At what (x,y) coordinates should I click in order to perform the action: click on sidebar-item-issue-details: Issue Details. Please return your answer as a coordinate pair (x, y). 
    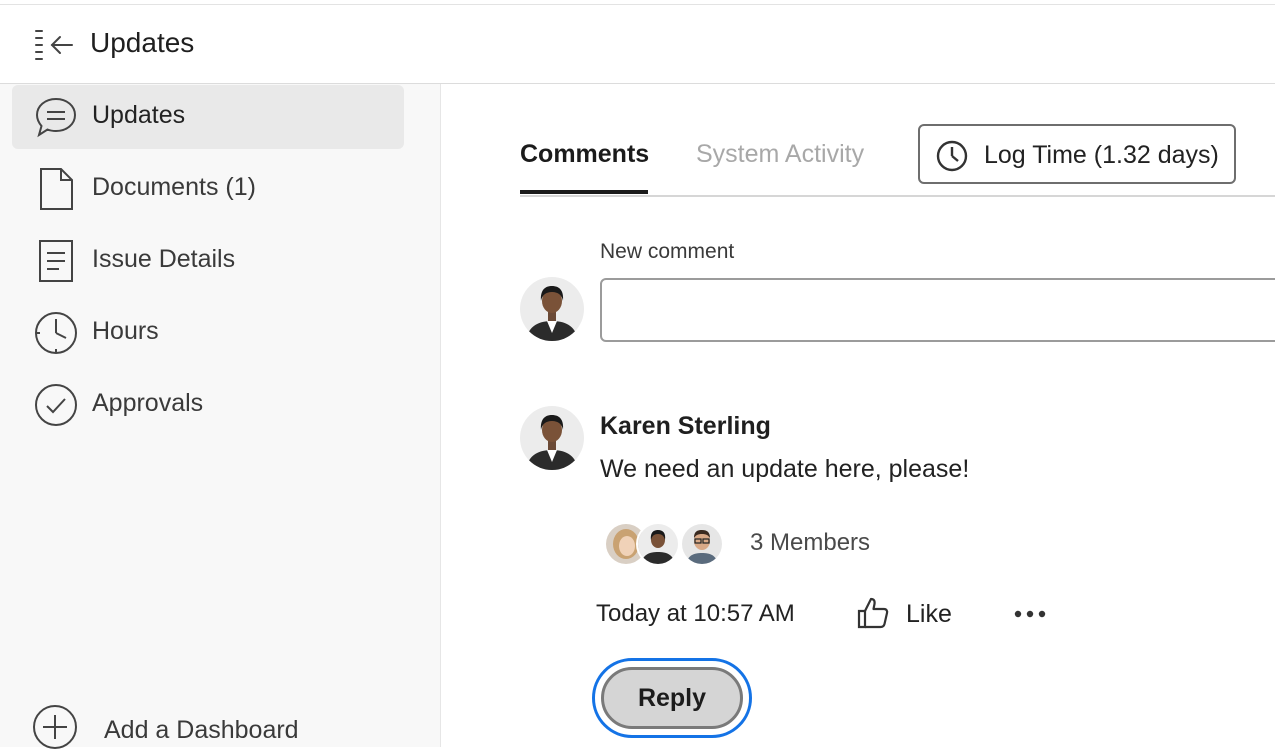
    Looking at the image, I should click on (208, 261).